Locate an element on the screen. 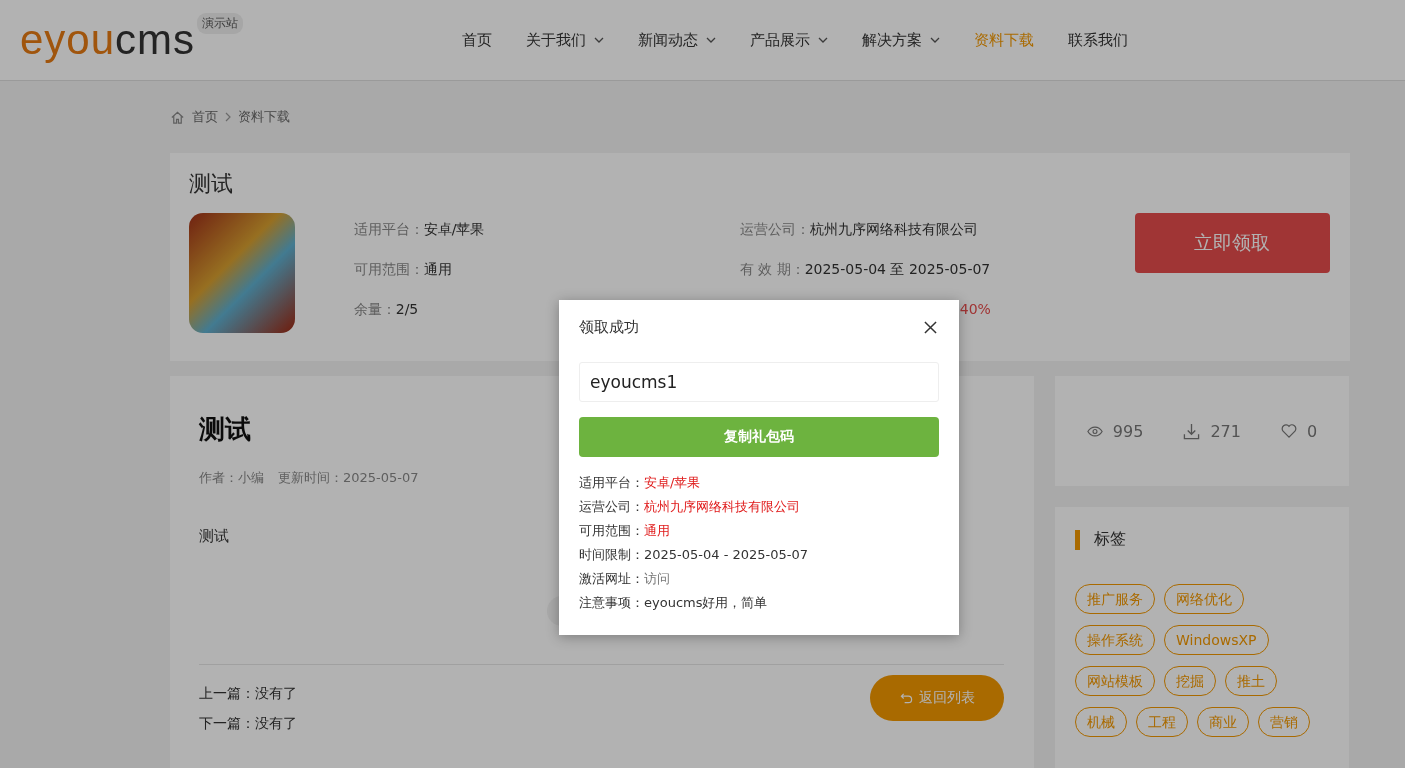 The width and height of the screenshot is (1405, 768). site-logo: eyoucms is located at coordinates (108, 40).